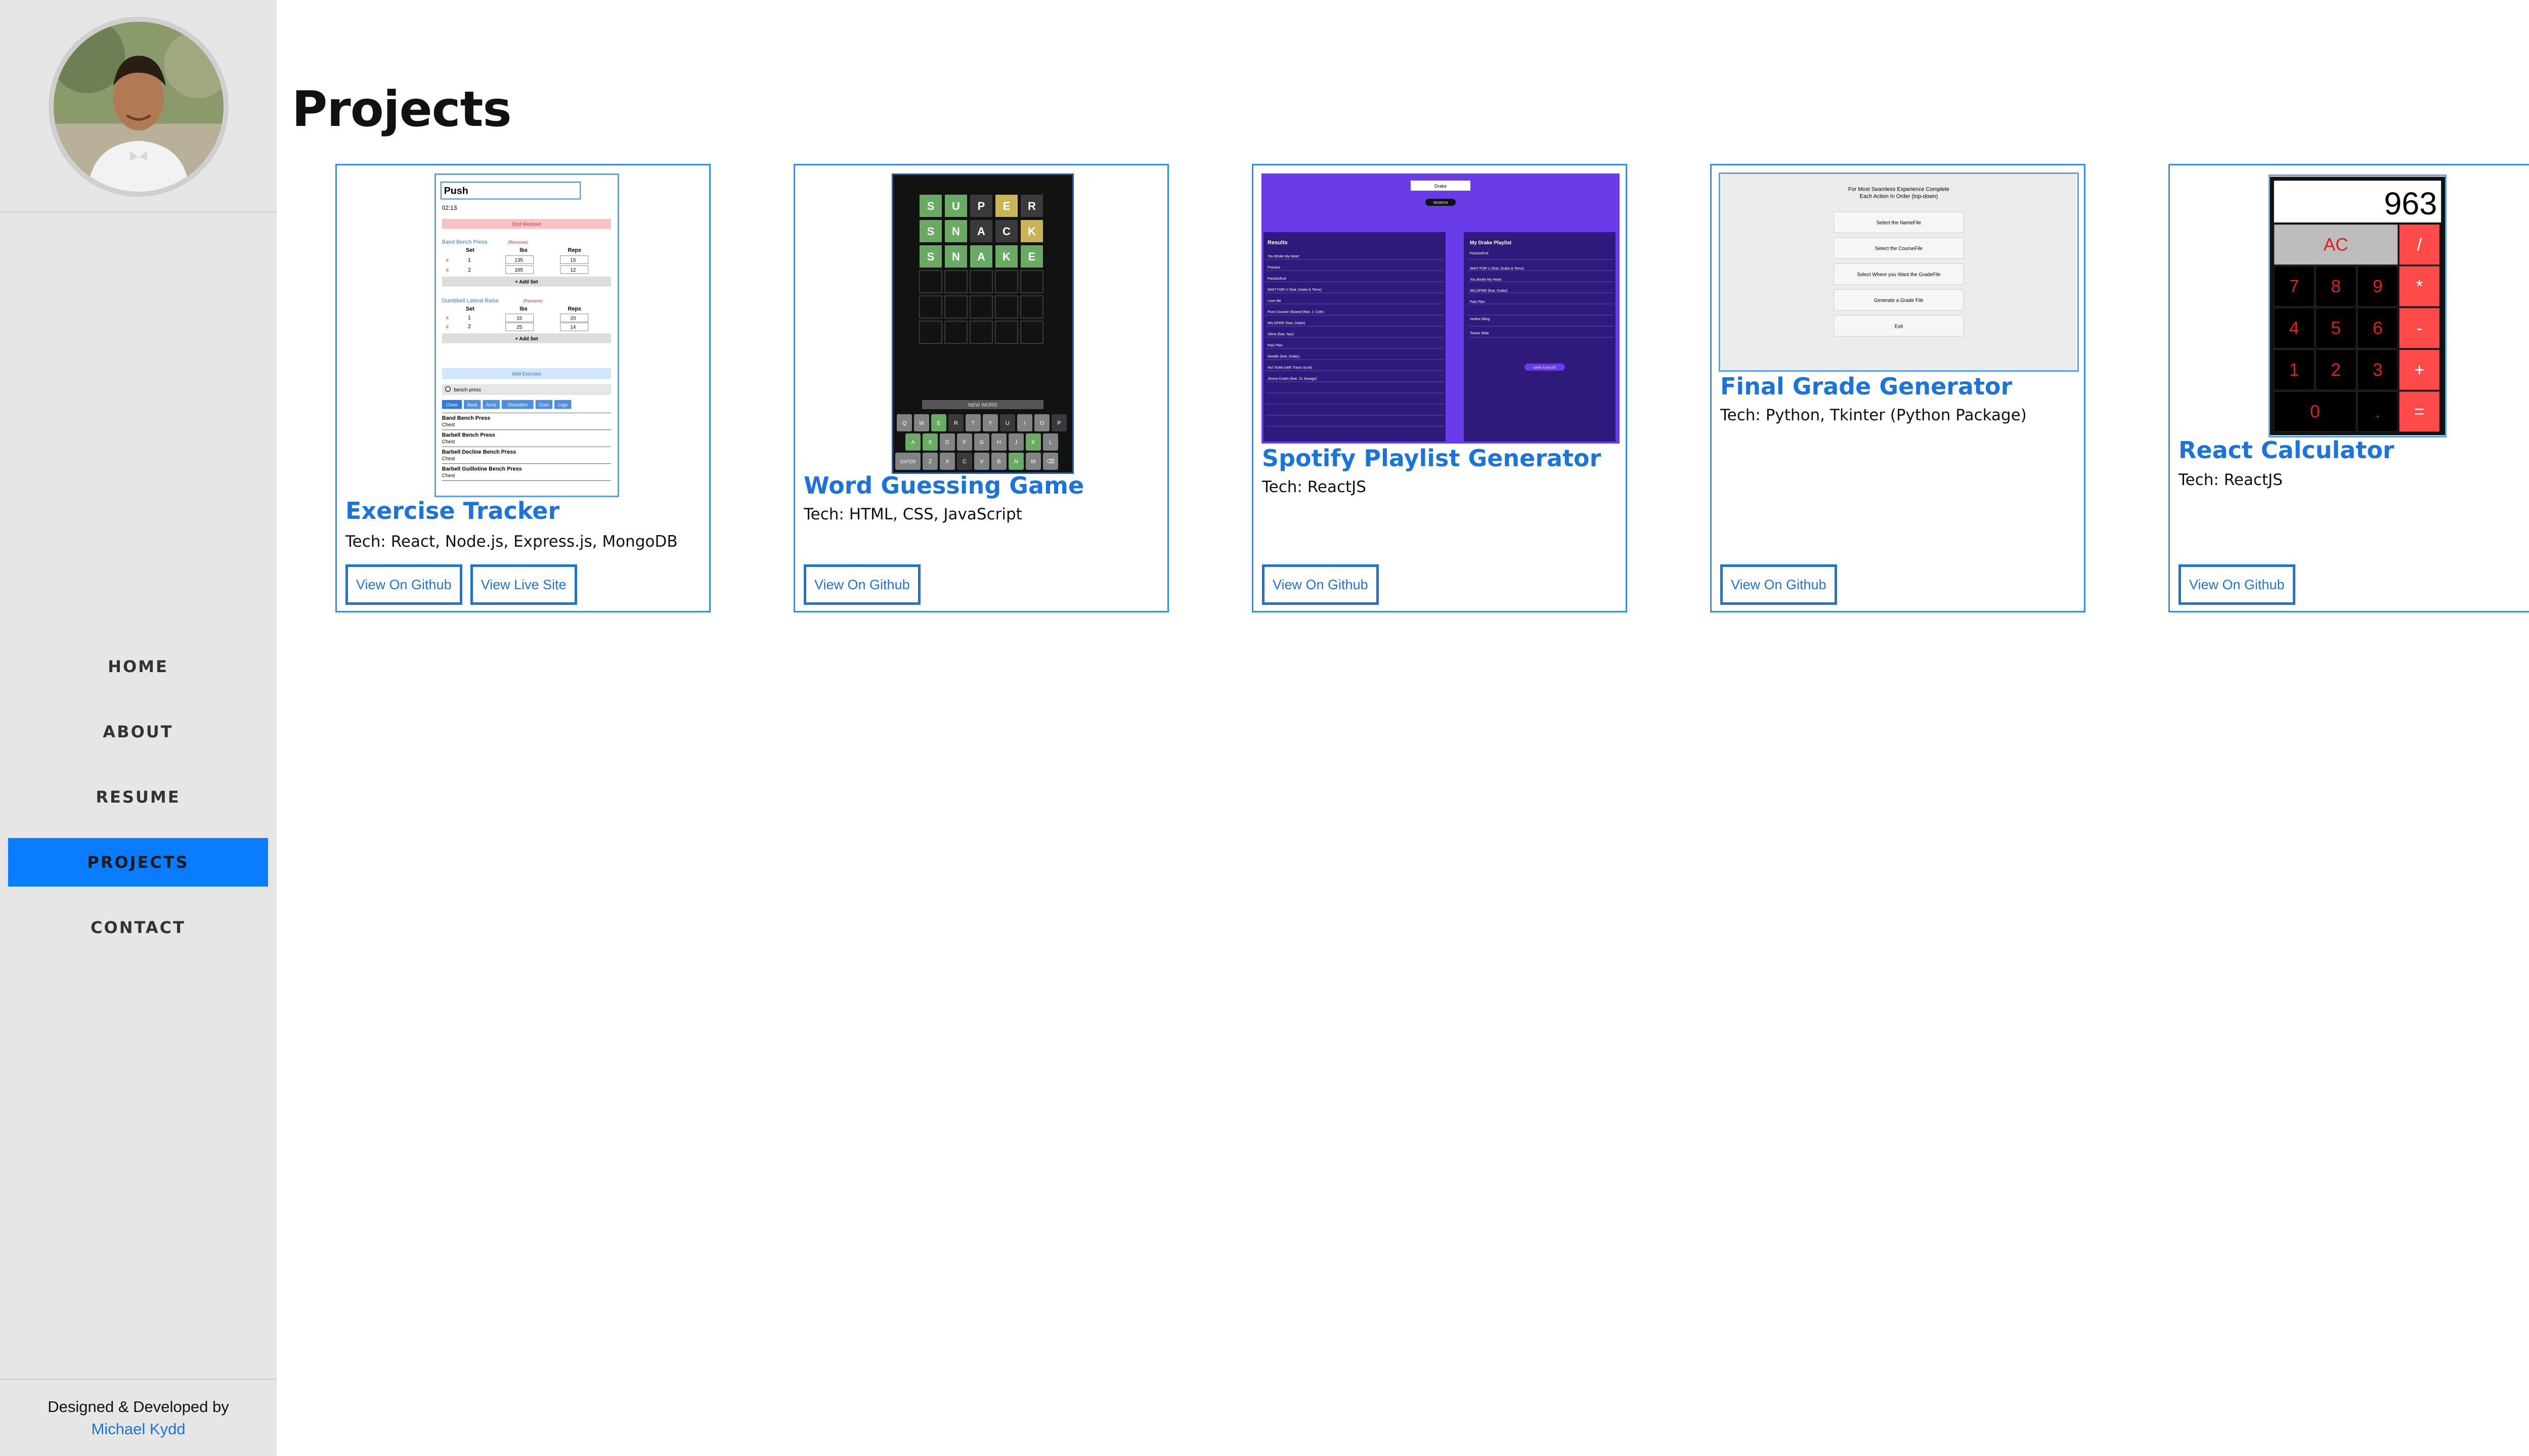 The width and height of the screenshot is (2529, 1456). I want to click on nav-item-about: ABOUT, so click(138, 732).